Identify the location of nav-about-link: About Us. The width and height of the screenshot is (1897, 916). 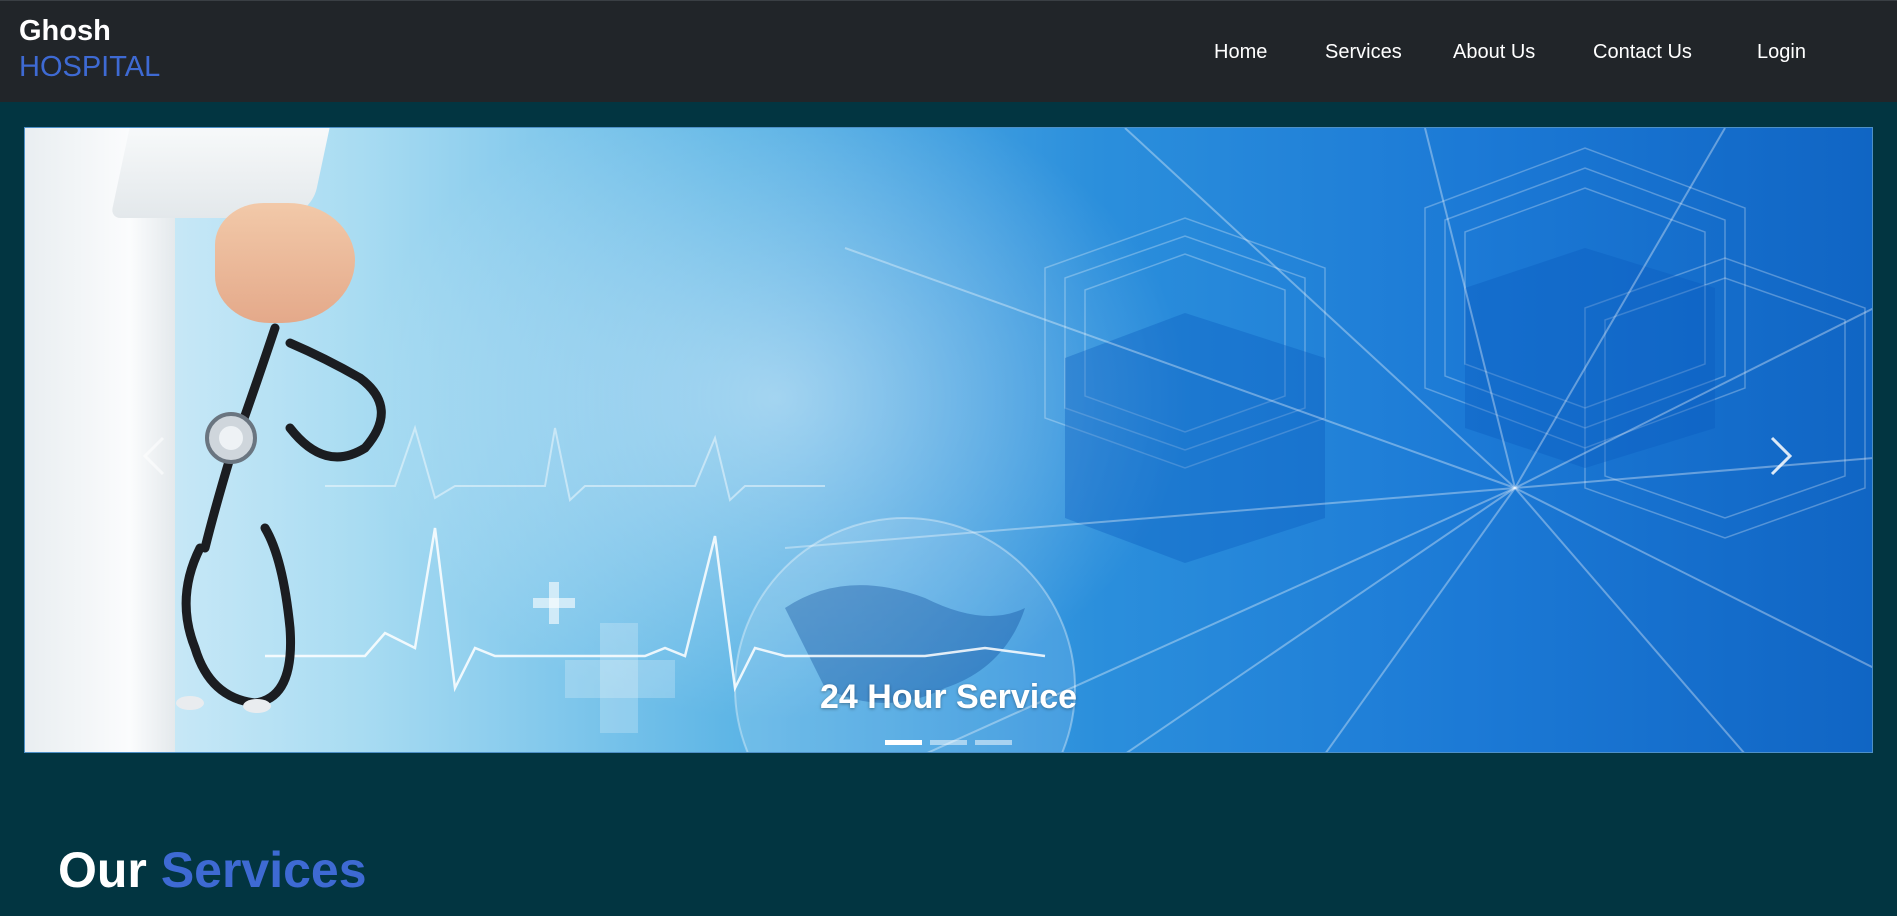
(1494, 52).